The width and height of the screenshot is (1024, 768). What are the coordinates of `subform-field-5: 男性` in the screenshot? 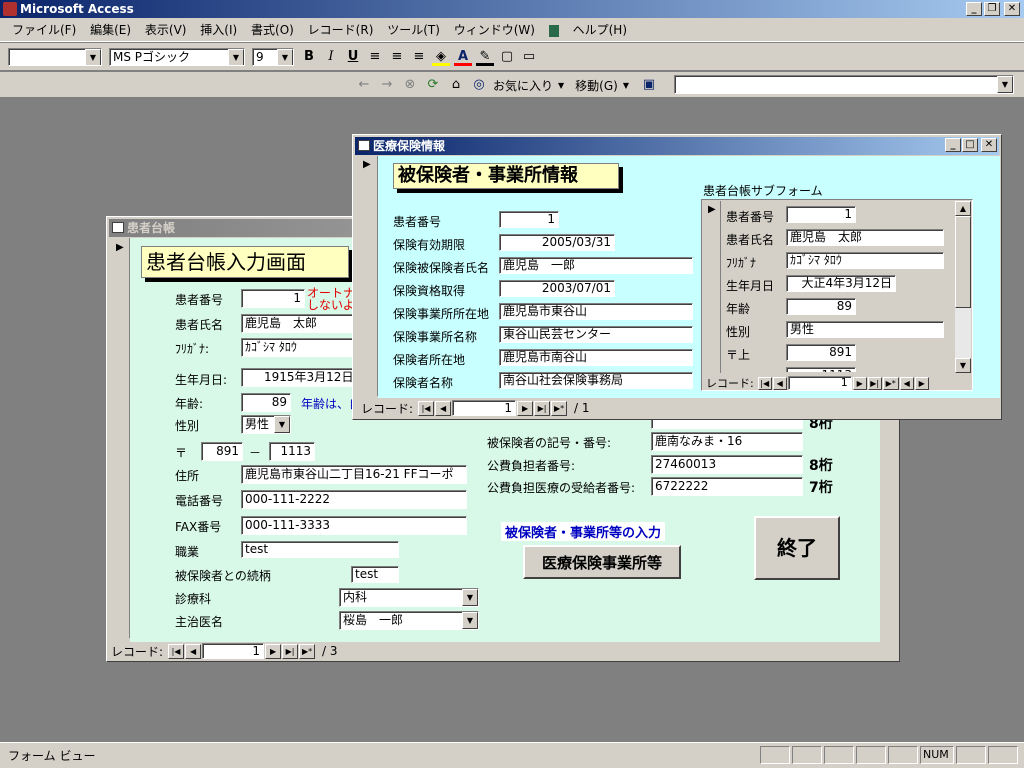 It's located at (865, 329).